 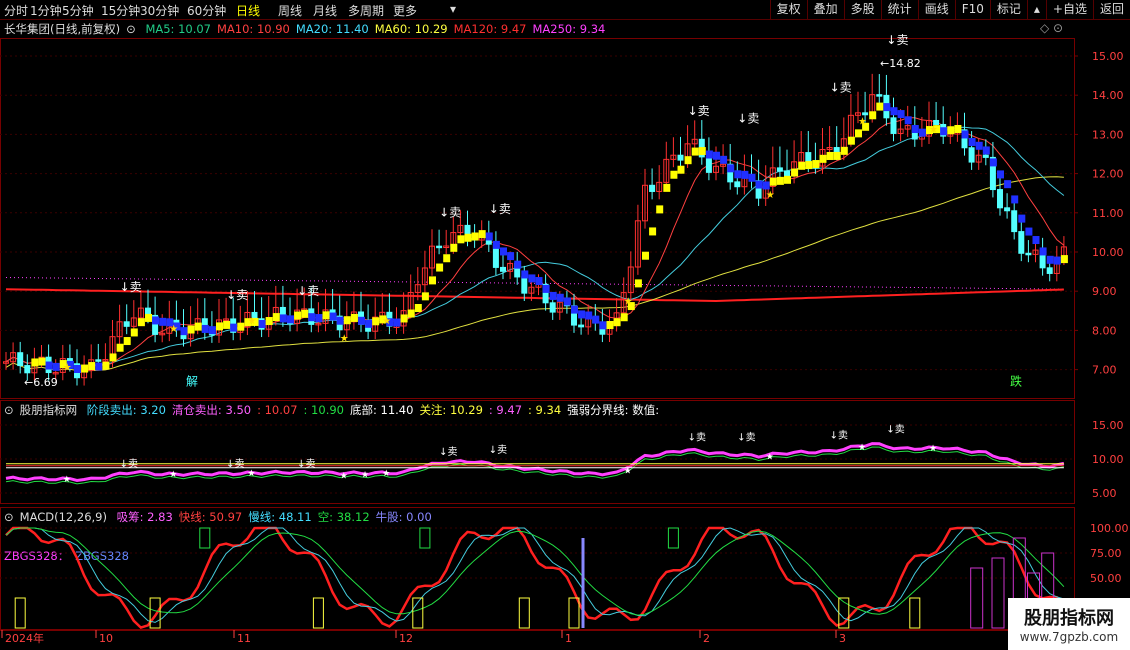 I want to click on macd-tick-label: 75.00, so click(x=1106, y=553).